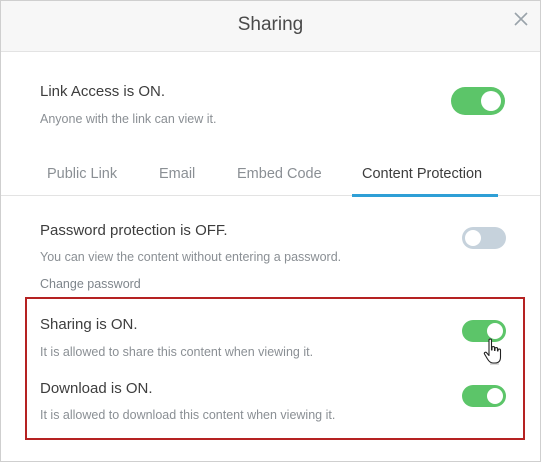 The width and height of the screenshot is (541, 462). What do you see at coordinates (521, 19) in the screenshot?
I see `close-icon` at bounding box center [521, 19].